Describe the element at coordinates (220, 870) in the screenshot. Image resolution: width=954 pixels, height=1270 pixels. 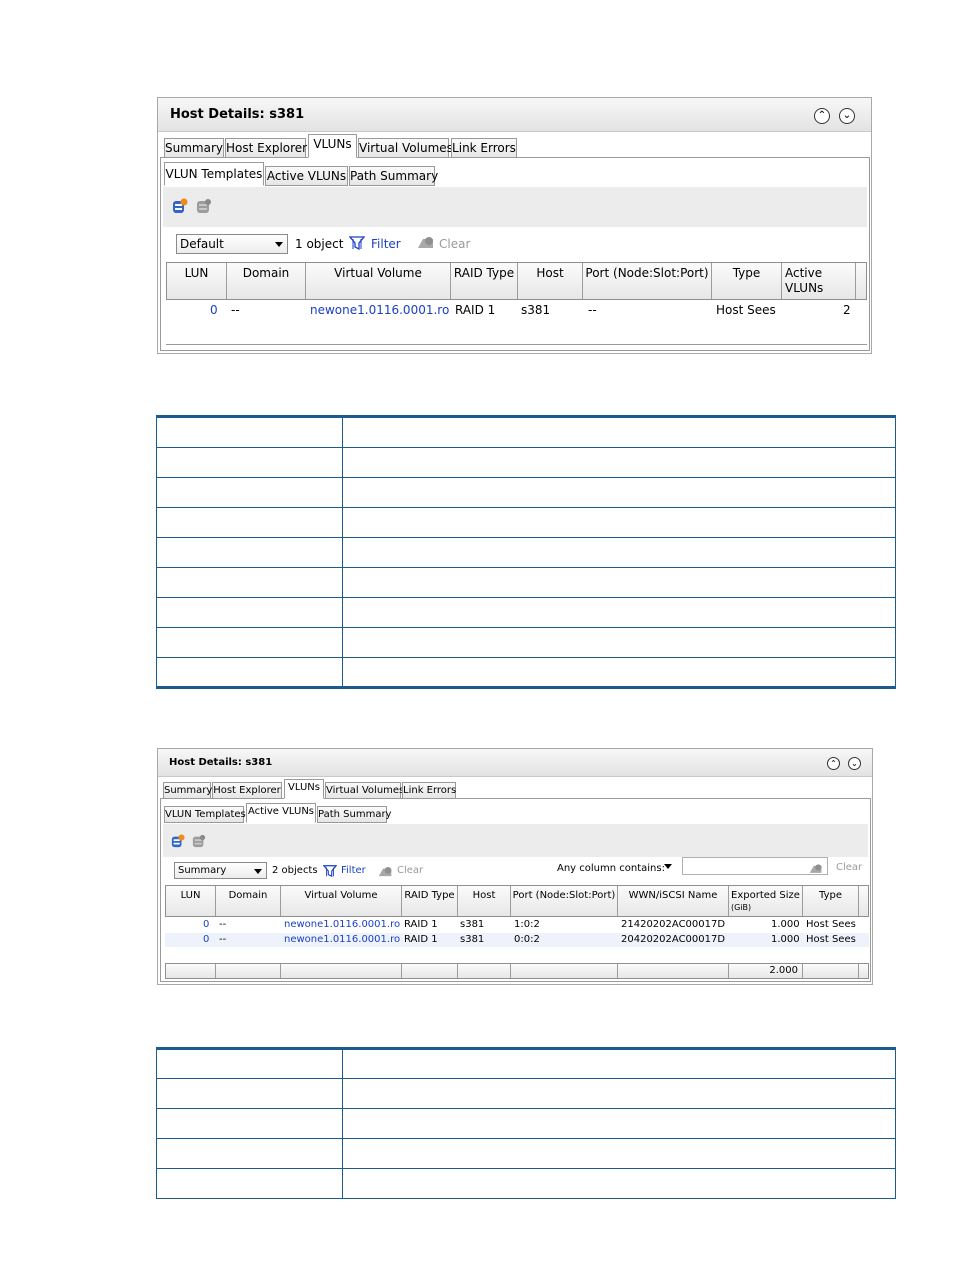
I see `view-select: Summary` at that location.